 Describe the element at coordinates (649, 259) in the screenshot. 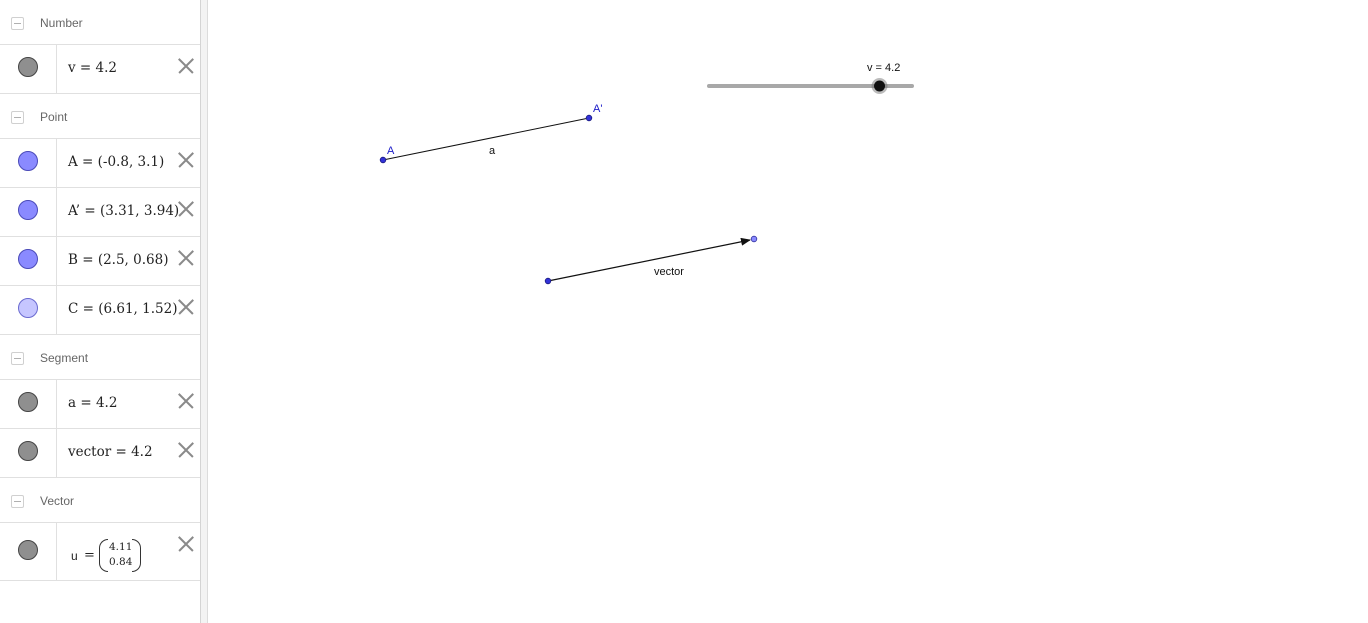

I see `vector-u-arrow` at that location.